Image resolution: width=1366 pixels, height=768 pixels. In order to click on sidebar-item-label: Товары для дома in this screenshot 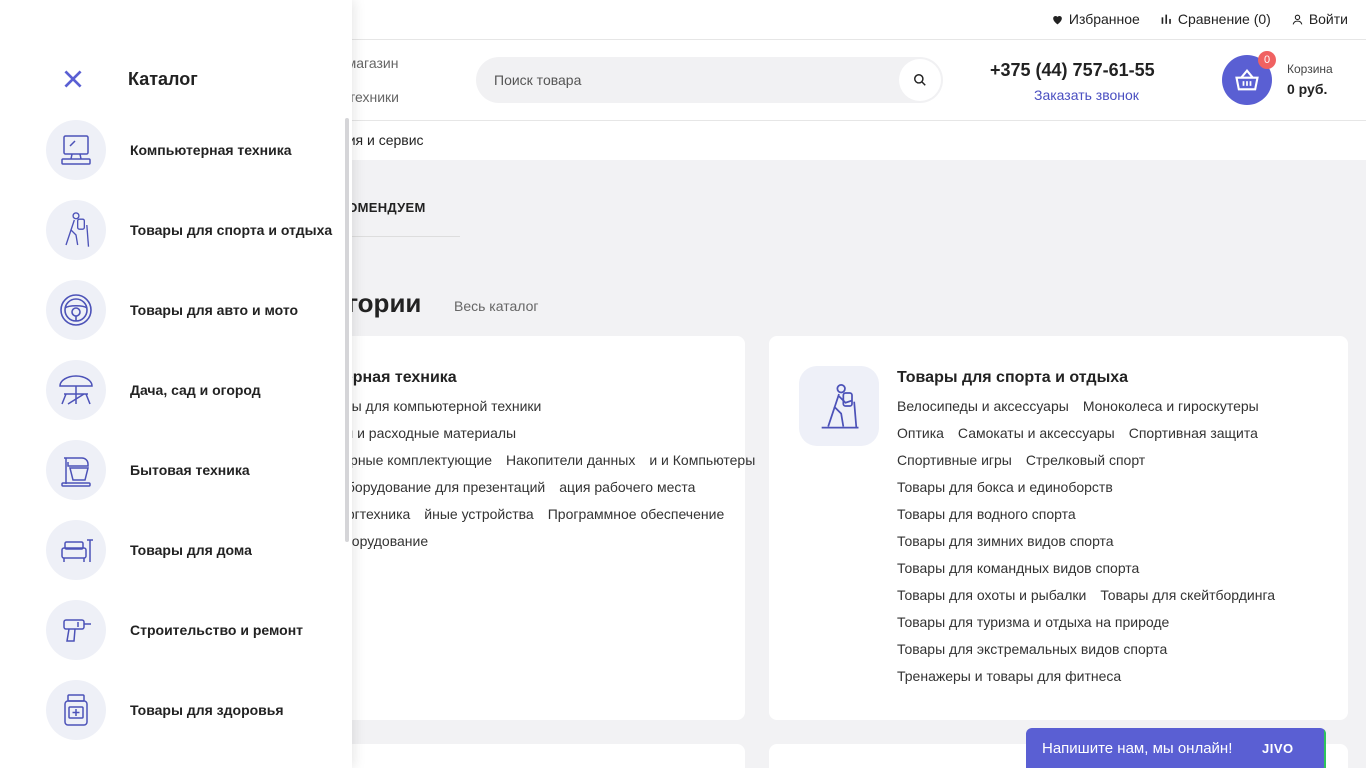, I will do `click(191, 550)`.